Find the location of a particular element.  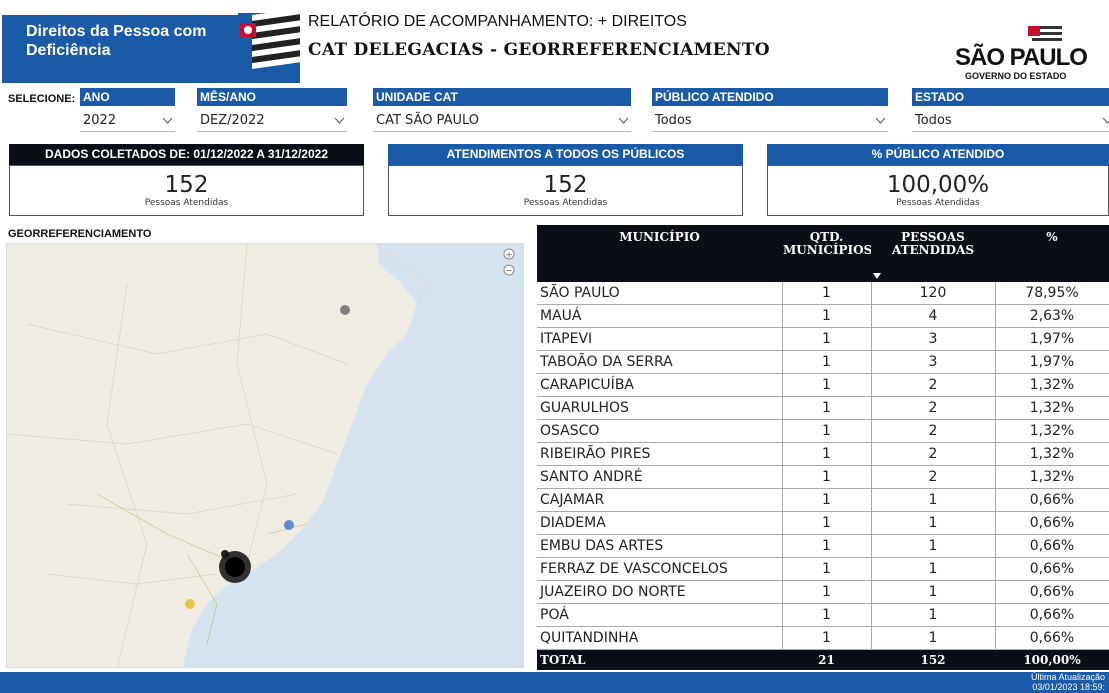

cell-municipio: CAJAMAR is located at coordinates (660, 500).